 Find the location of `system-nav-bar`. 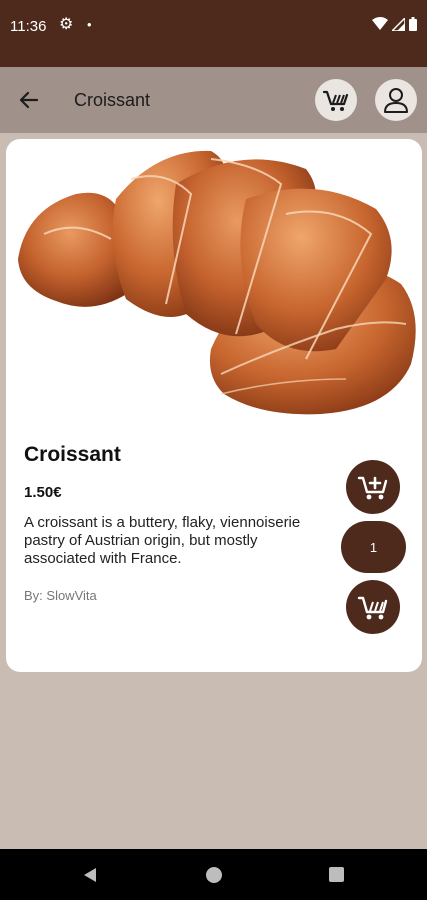

system-nav-bar is located at coordinates (213, 874).